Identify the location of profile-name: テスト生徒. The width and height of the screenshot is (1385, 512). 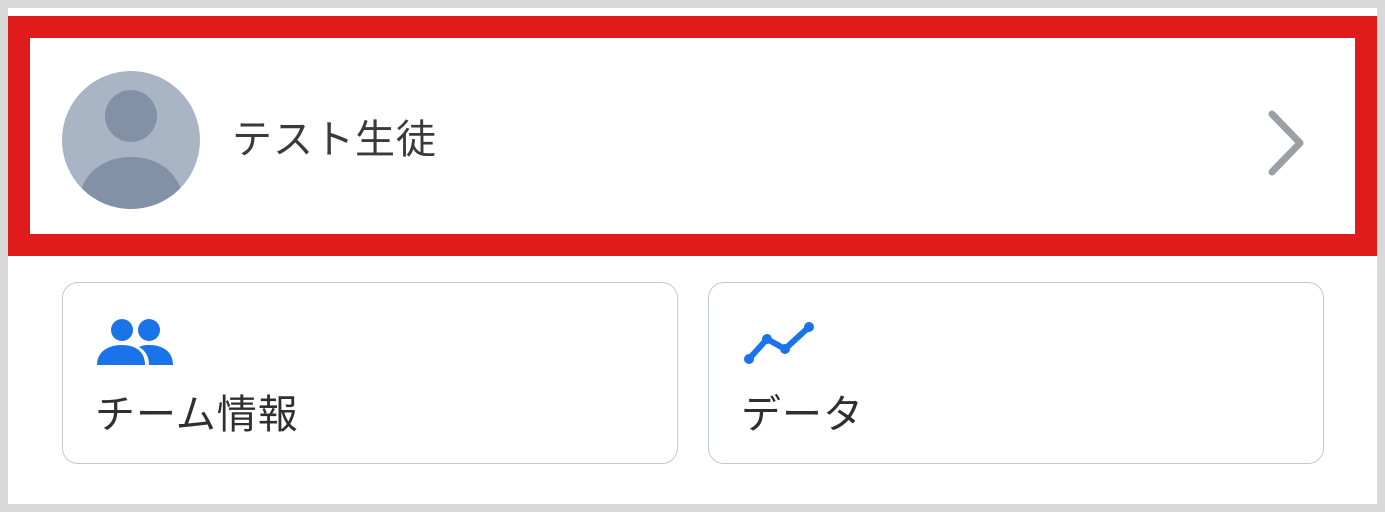
(334, 140).